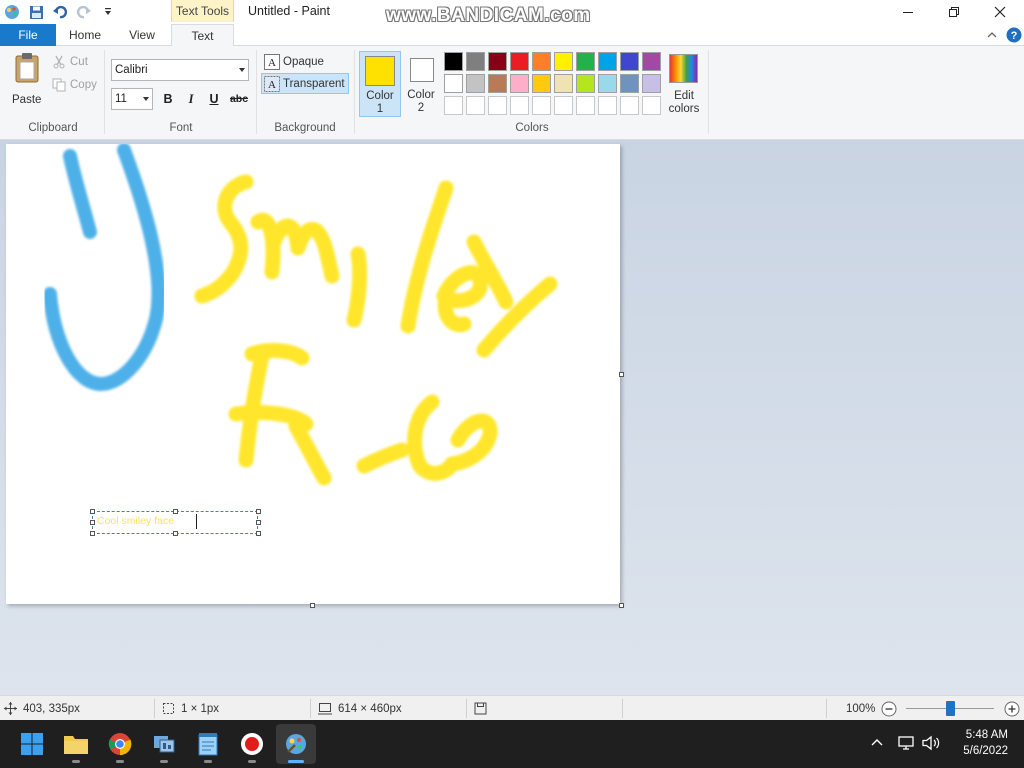 Image resolution: width=1024 pixels, height=768 pixels. I want to click on canvas-resize-handle-corner, so click(621, 605).